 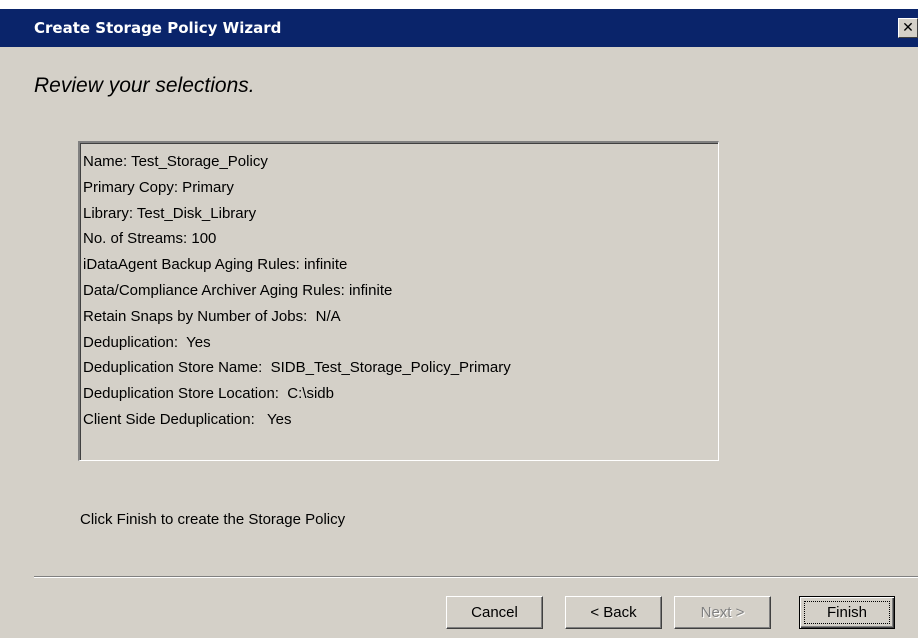 I want to click on summary-line-retain-snaps: Retain Snaps by Number of Jobs: N/A, so click(x=212, y=316).